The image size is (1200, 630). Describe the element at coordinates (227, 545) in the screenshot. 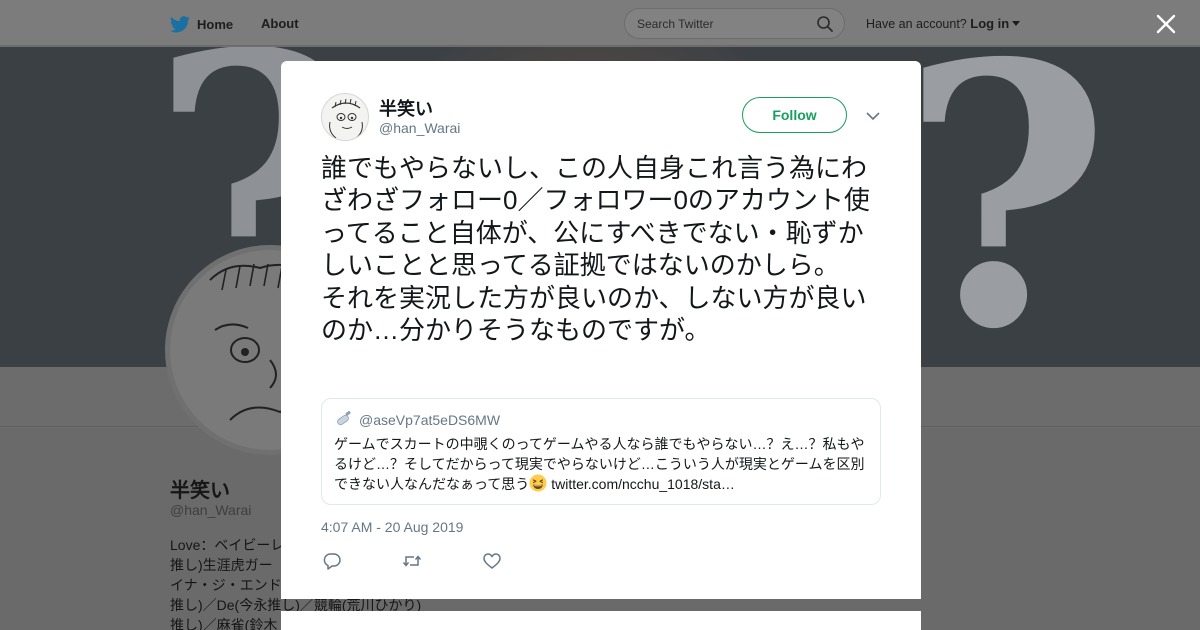

I see `profile-bio-line: Love：ベイビーレ` at that location.